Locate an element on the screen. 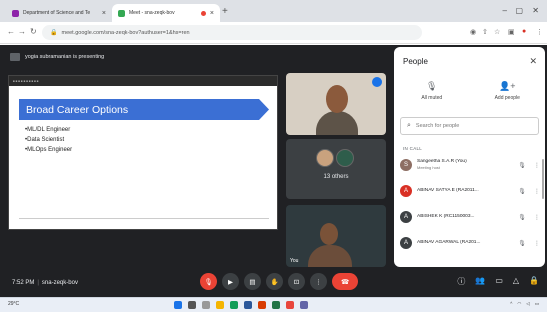  end-call-button: ☎ is located at coordinates (345, 281).